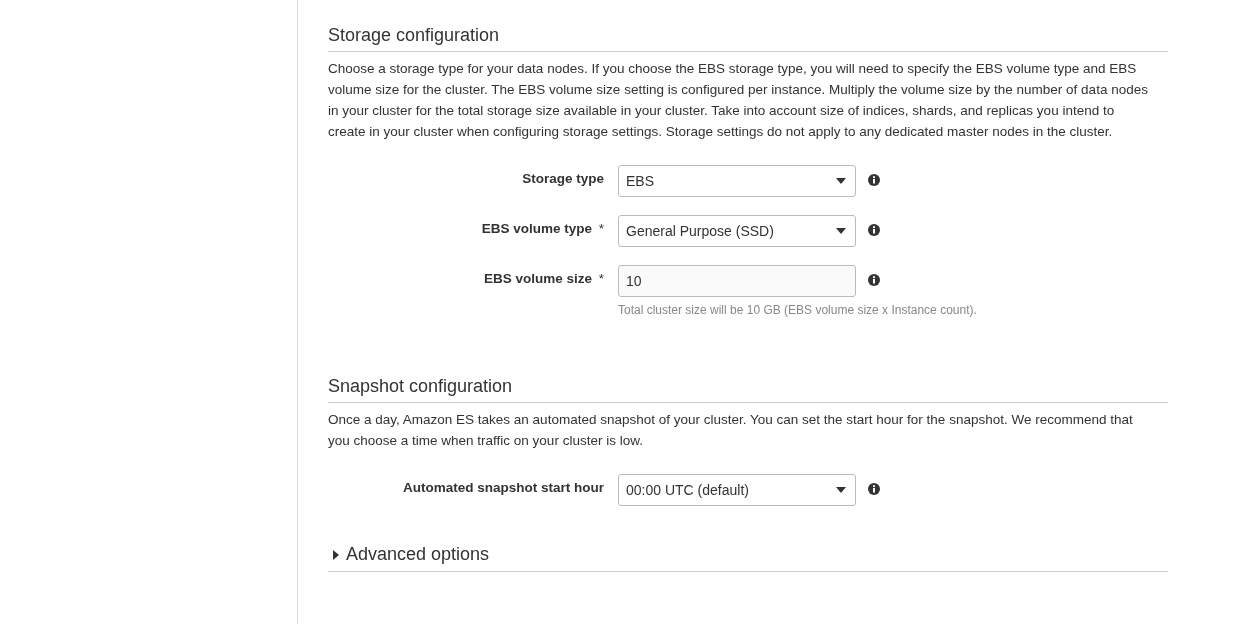 Image resolution: width=1247 pixels, height=624 pixels. I want to click on dropdown-select: EBS, so click(737, 181).